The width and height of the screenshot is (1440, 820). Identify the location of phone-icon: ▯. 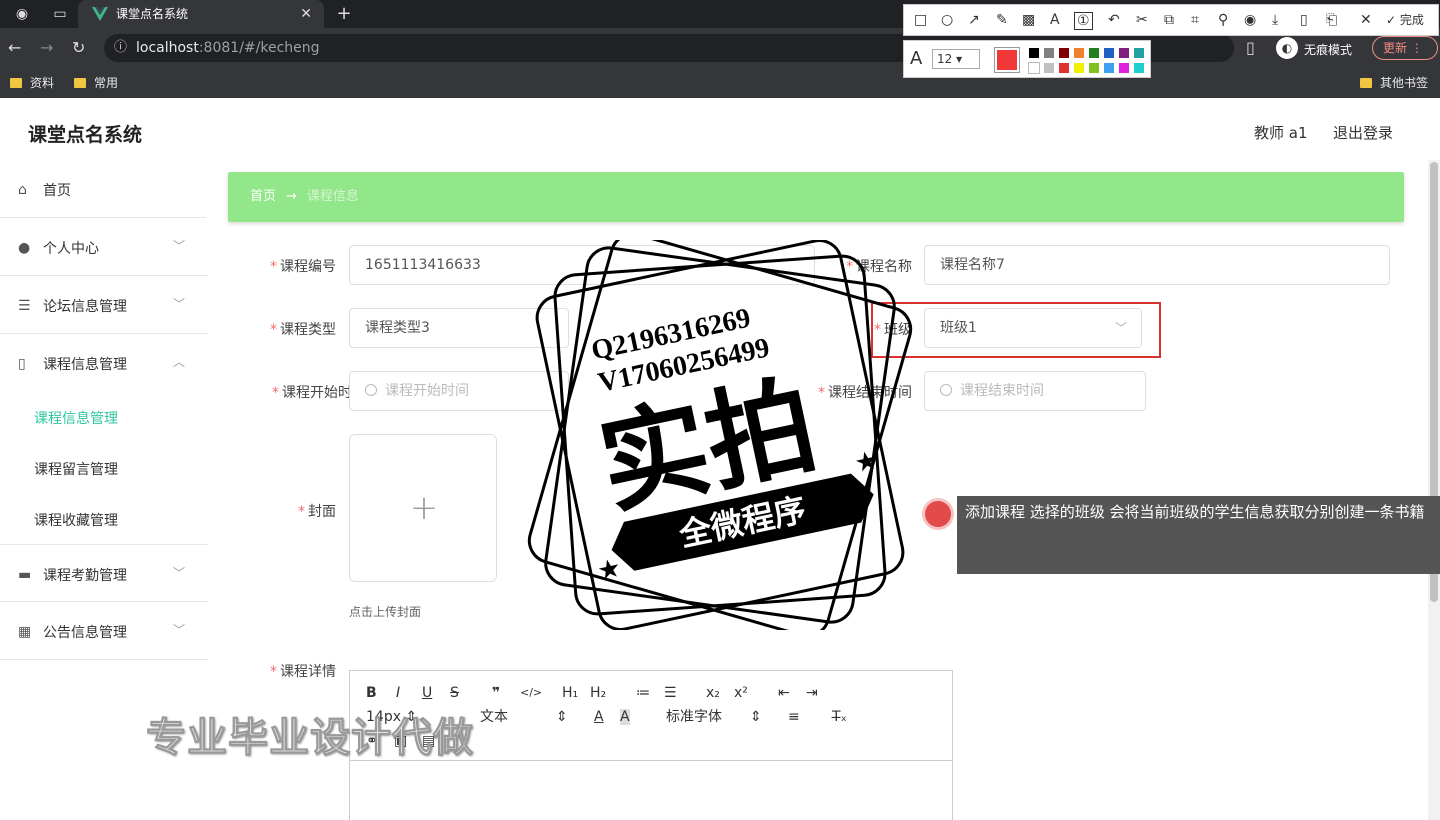
(1304, 20).